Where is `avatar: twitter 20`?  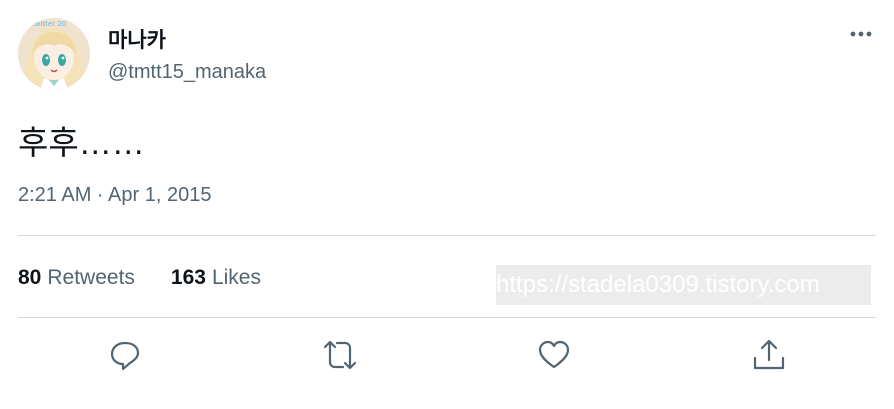
avatar: twitter 20 is located at coordinates (54, 54).